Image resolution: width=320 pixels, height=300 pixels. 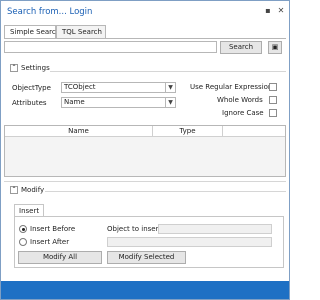 I want to click on column-header-name: Name, so click(x=79, y=131).